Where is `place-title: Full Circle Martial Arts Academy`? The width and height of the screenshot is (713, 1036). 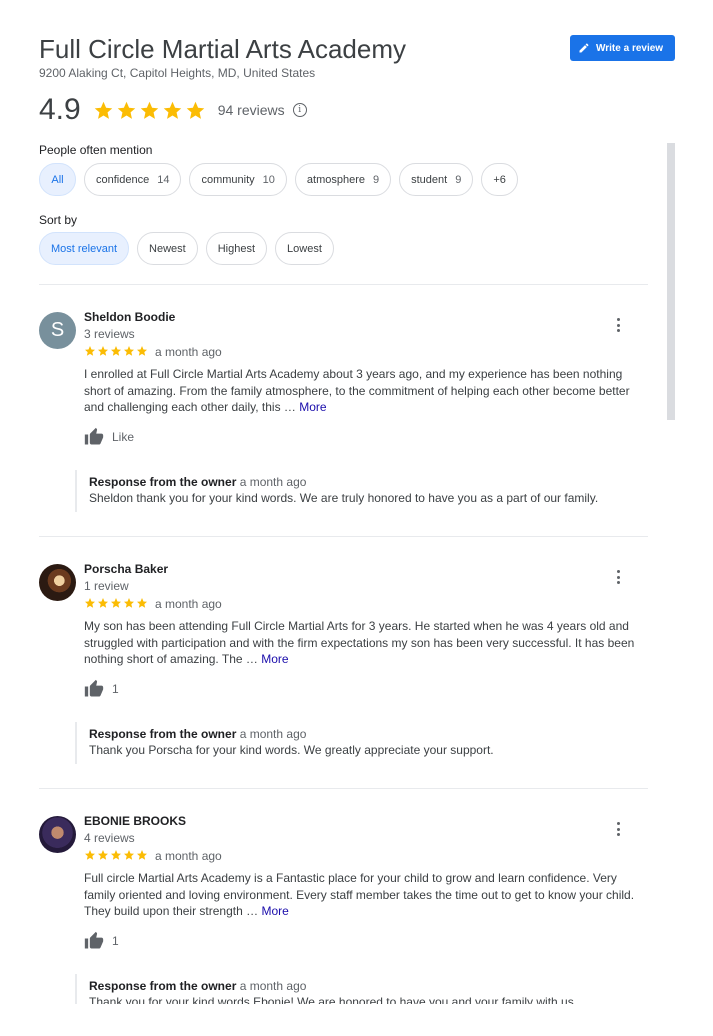
place-title: Full Circle Martial Arts Academy is located at coordinates (222, 49).